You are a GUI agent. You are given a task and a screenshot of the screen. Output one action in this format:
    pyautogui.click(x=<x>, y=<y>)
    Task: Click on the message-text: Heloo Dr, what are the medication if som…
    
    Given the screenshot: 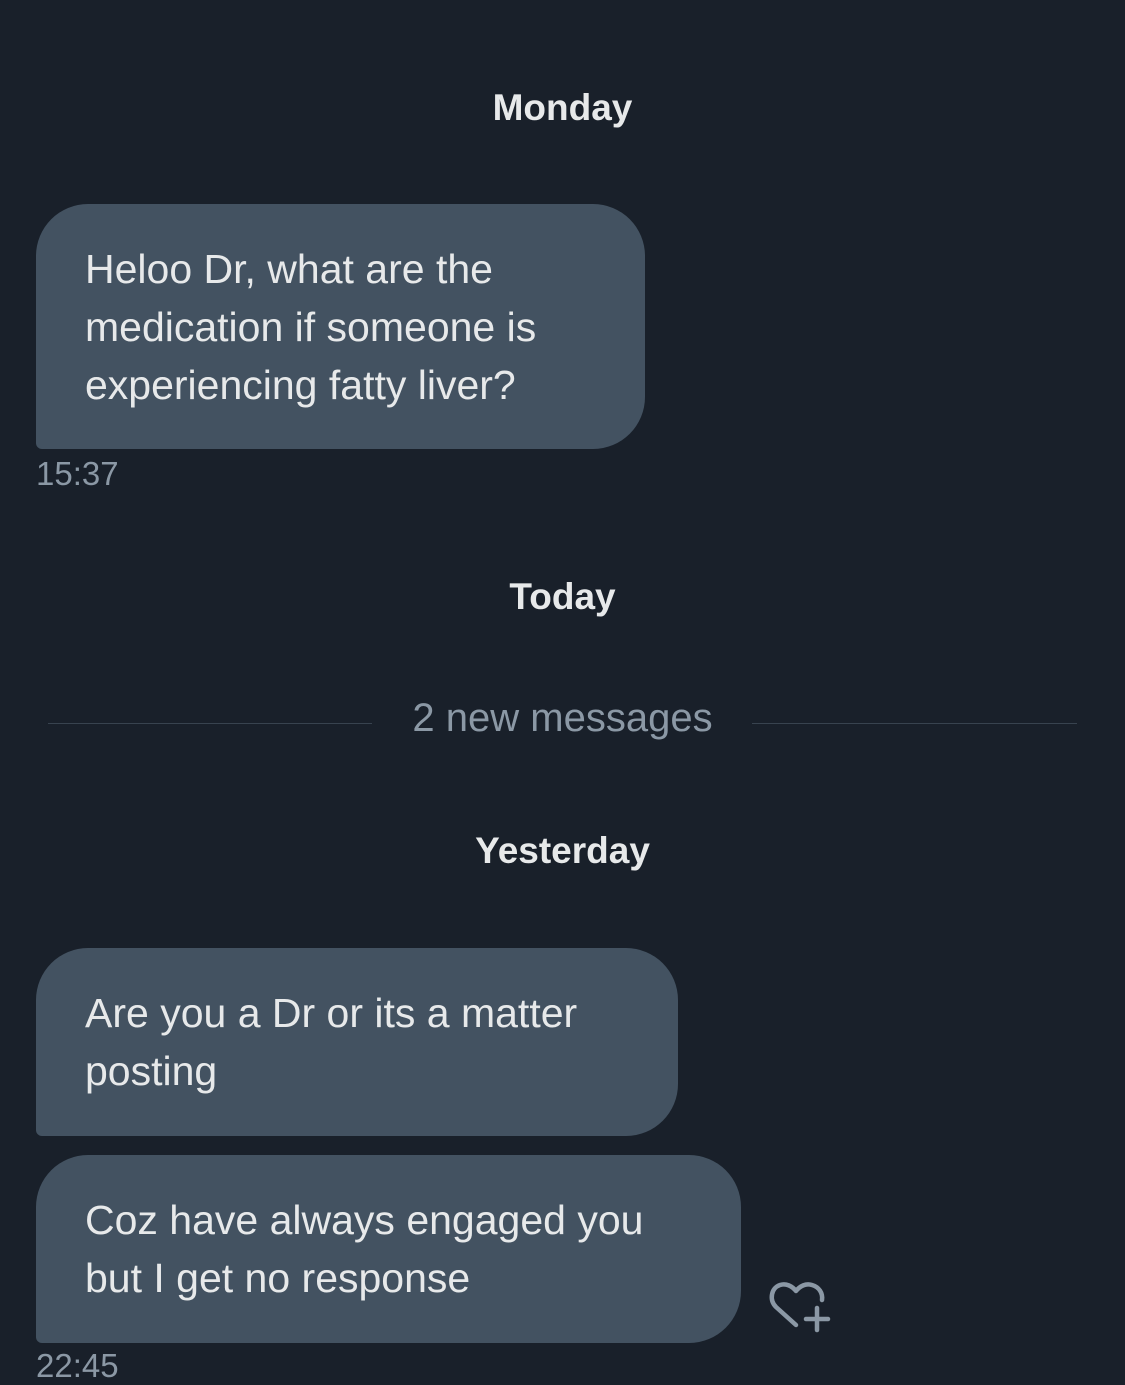 What is the action you would take?
    pyautogui.click(x=311, y=327)
    